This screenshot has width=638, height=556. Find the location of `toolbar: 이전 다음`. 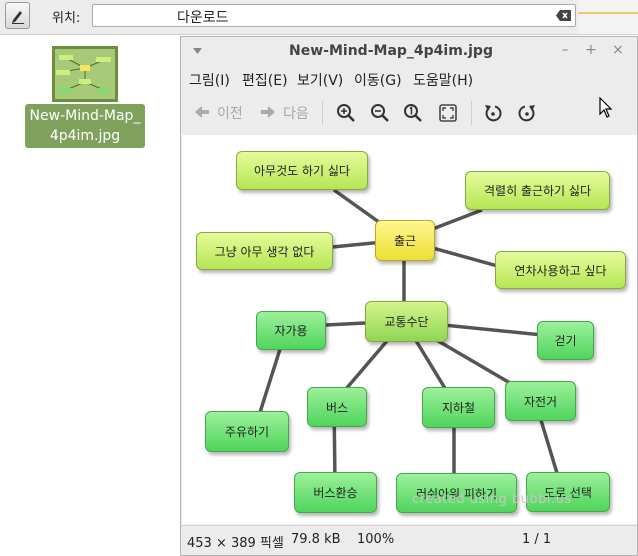

toolbar: 이전 다음 is located at coordinates (409, 113).